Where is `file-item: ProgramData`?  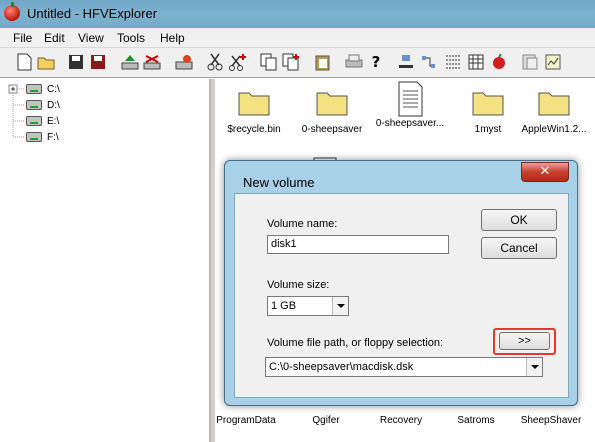
file-item: ProgramData is located at coordinates (246, 418).